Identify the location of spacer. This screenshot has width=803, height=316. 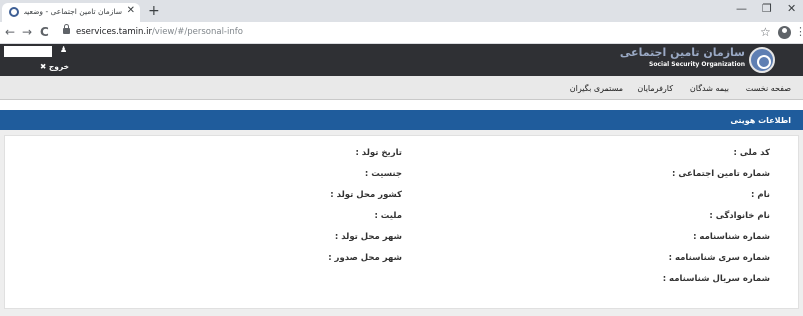
(401, 105).